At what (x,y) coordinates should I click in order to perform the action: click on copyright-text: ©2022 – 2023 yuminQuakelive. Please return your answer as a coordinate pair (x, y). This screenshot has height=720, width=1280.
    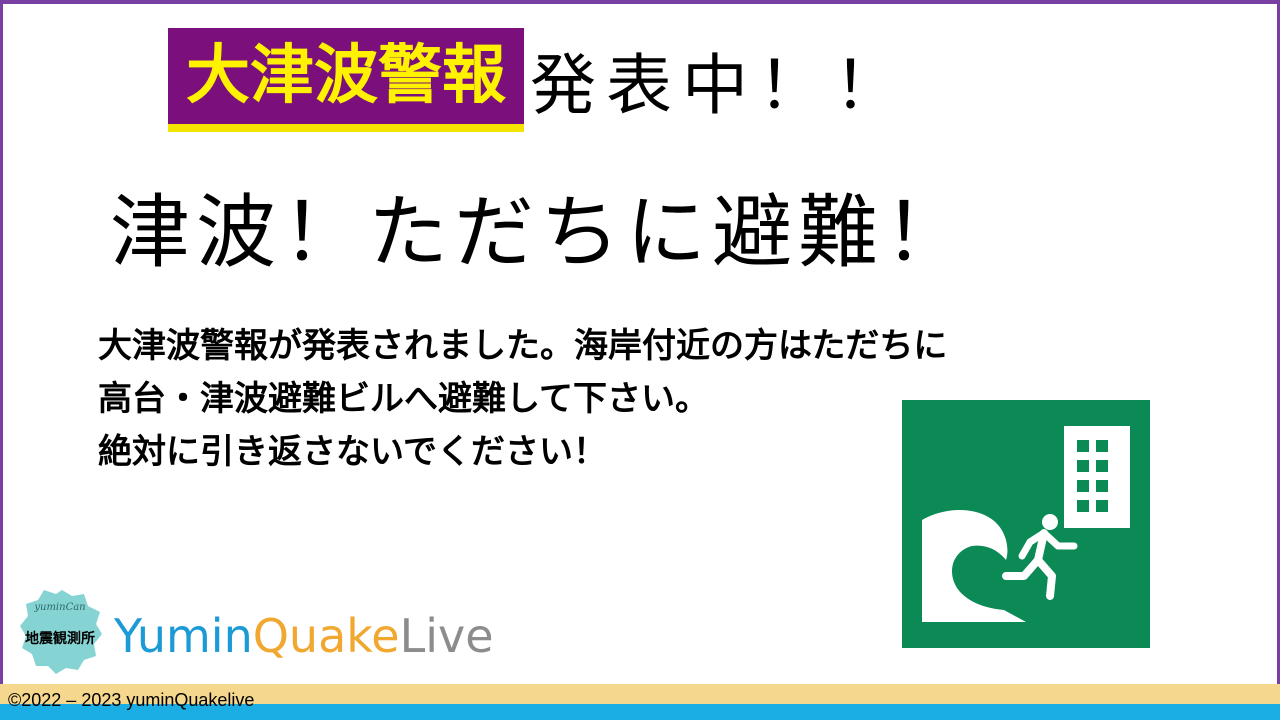
    Looking at the image, I should click on (131, 700).